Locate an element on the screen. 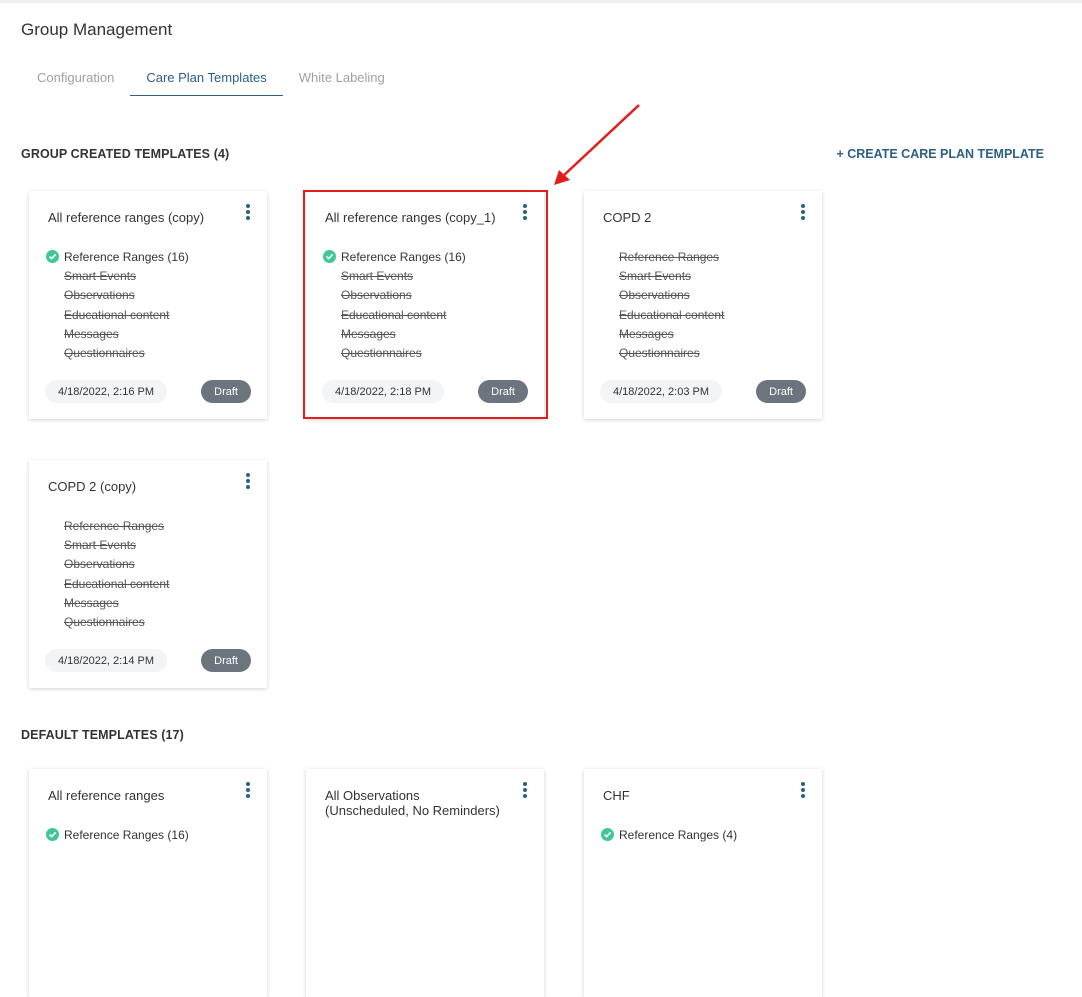  template-items: Reference Ranges (4) is located at coordinates (706, 834).